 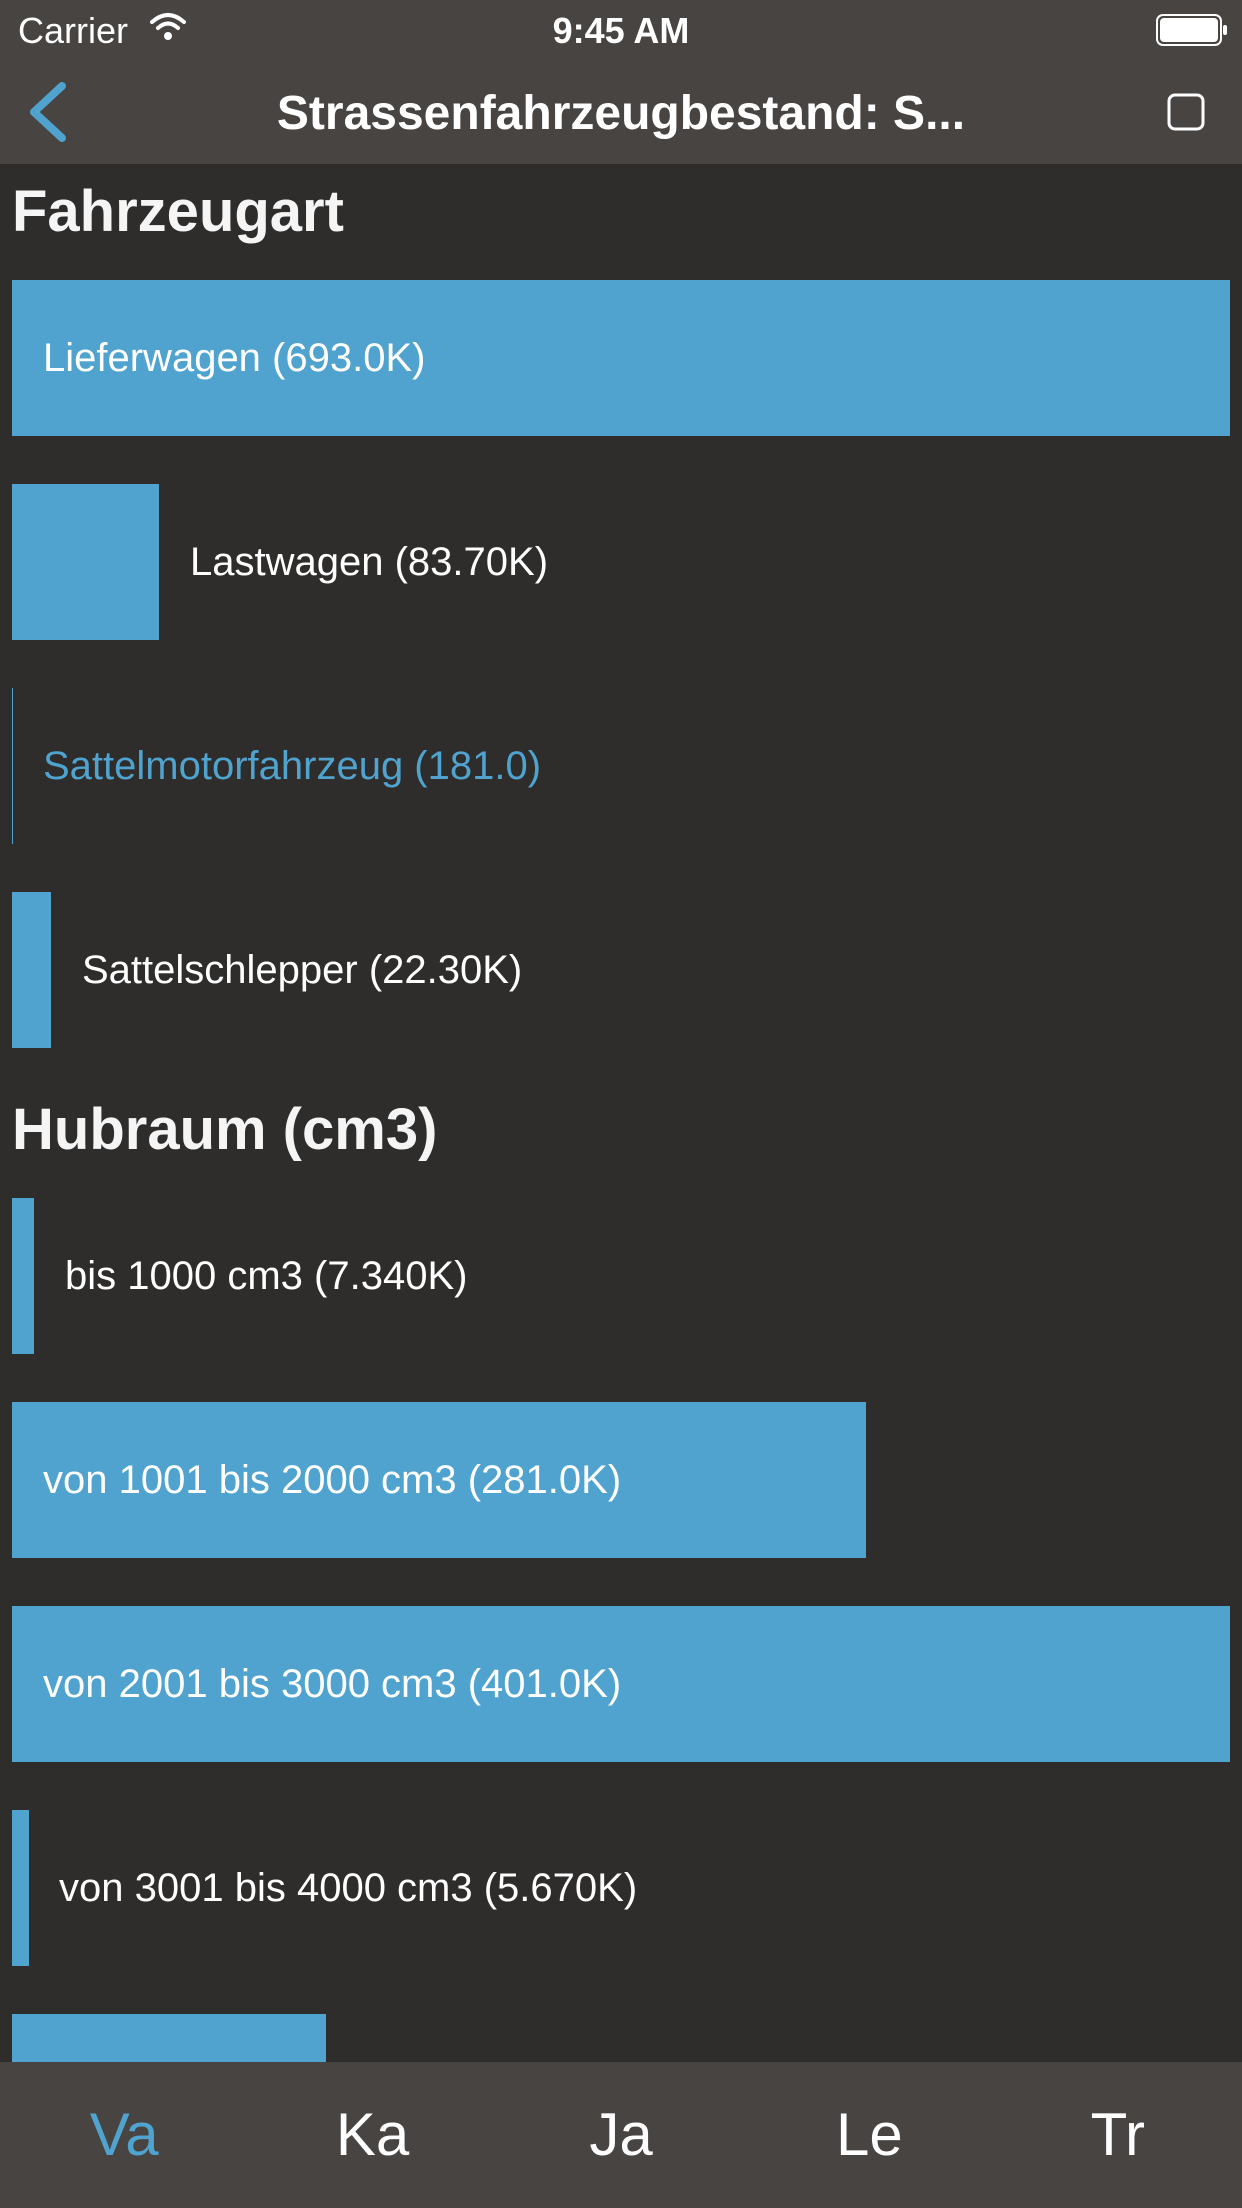 I want to click on bar-label: von 2001 bis 3000 cm3 (401.0K), so click(x=332, y=1684).